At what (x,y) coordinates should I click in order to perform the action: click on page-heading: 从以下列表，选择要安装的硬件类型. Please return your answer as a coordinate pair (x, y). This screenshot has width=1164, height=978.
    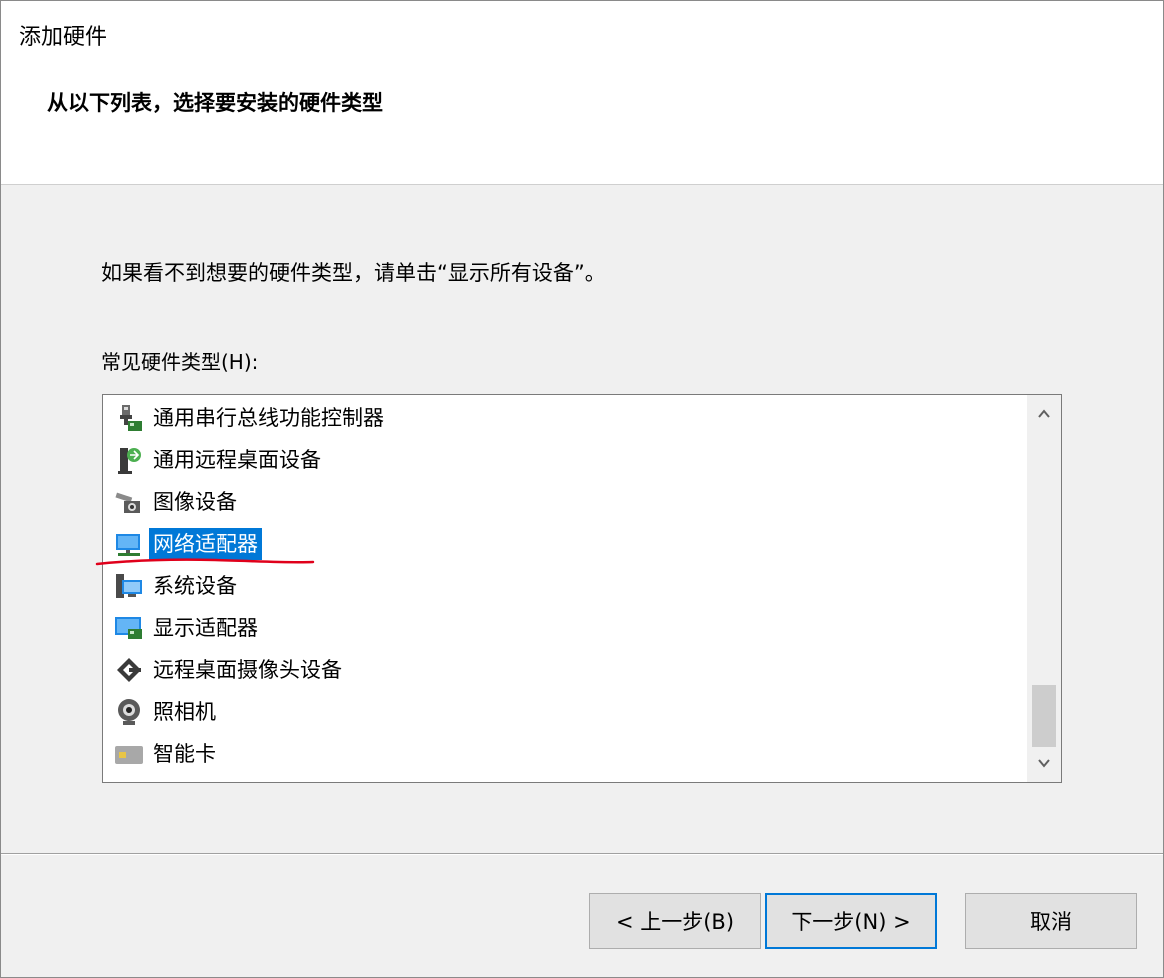
    Looking at the image, I should click on (215, 103).